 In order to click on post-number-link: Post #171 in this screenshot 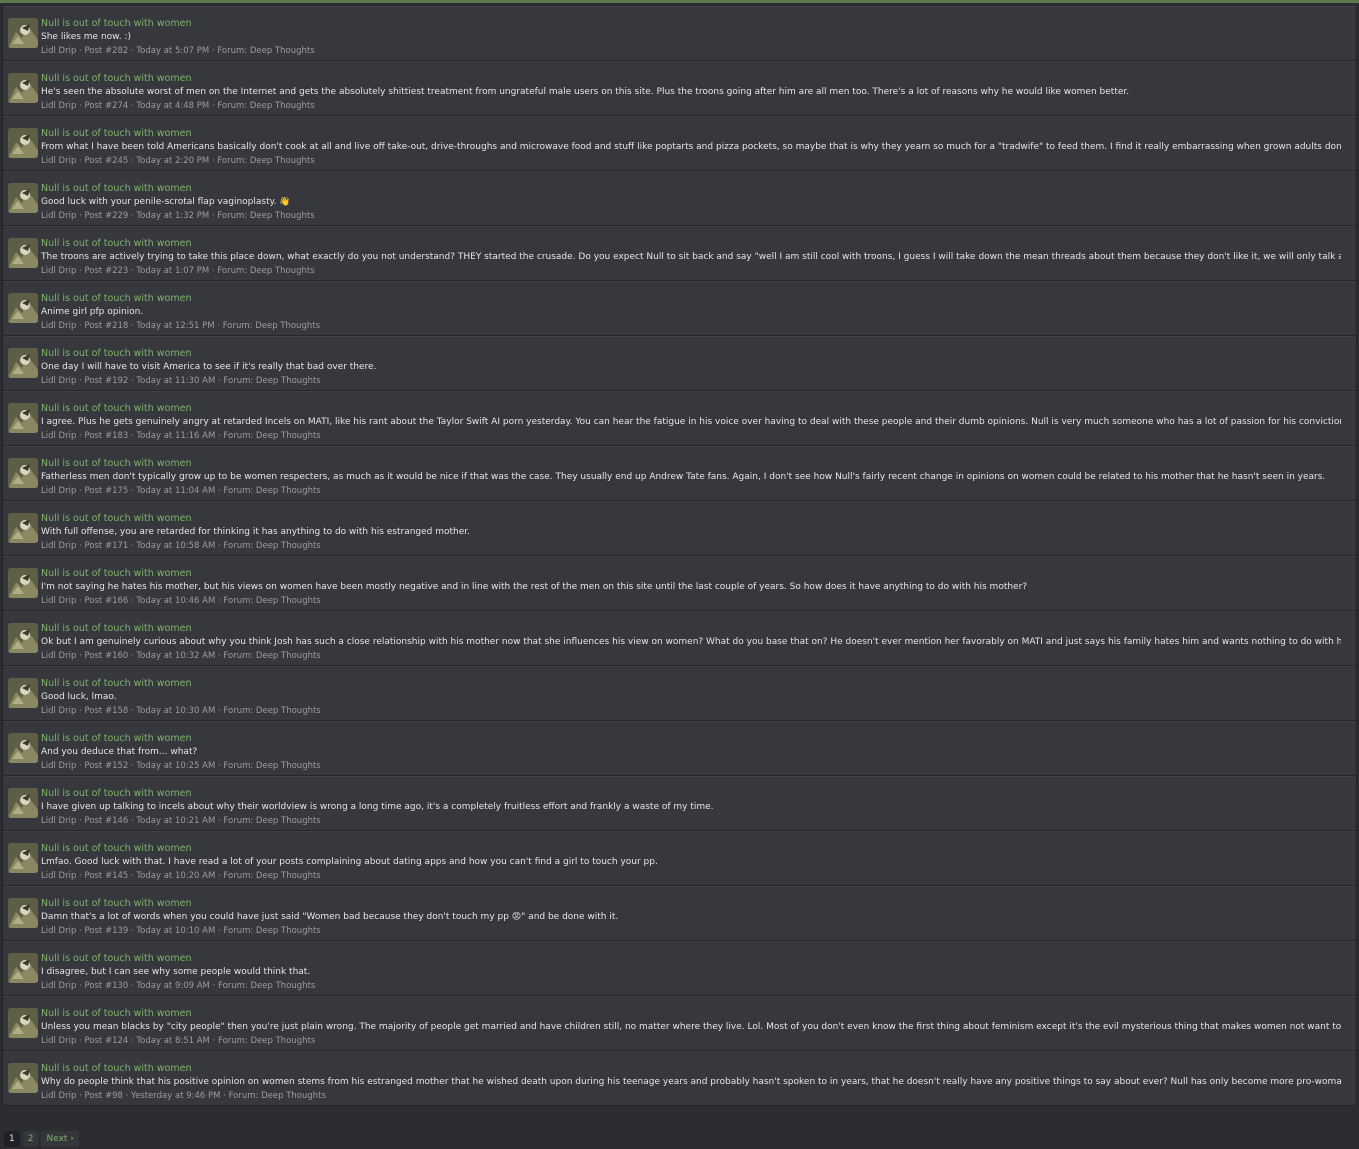, I will do `click(106, 546)`.